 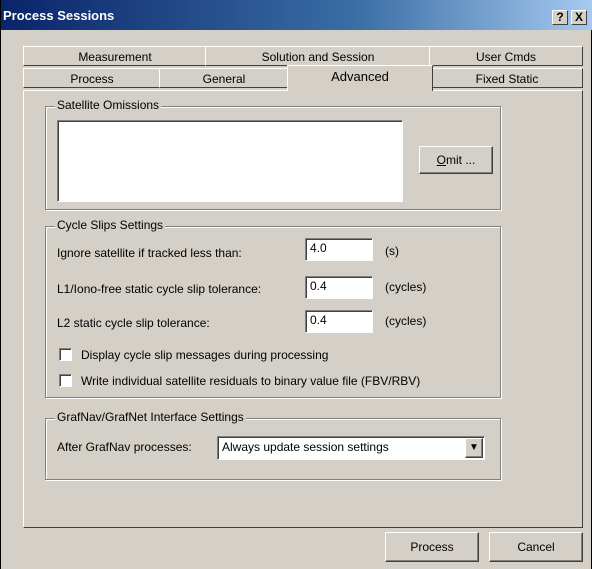 I want to click on window-title: Process Sessions, so click(x=59, y=15).